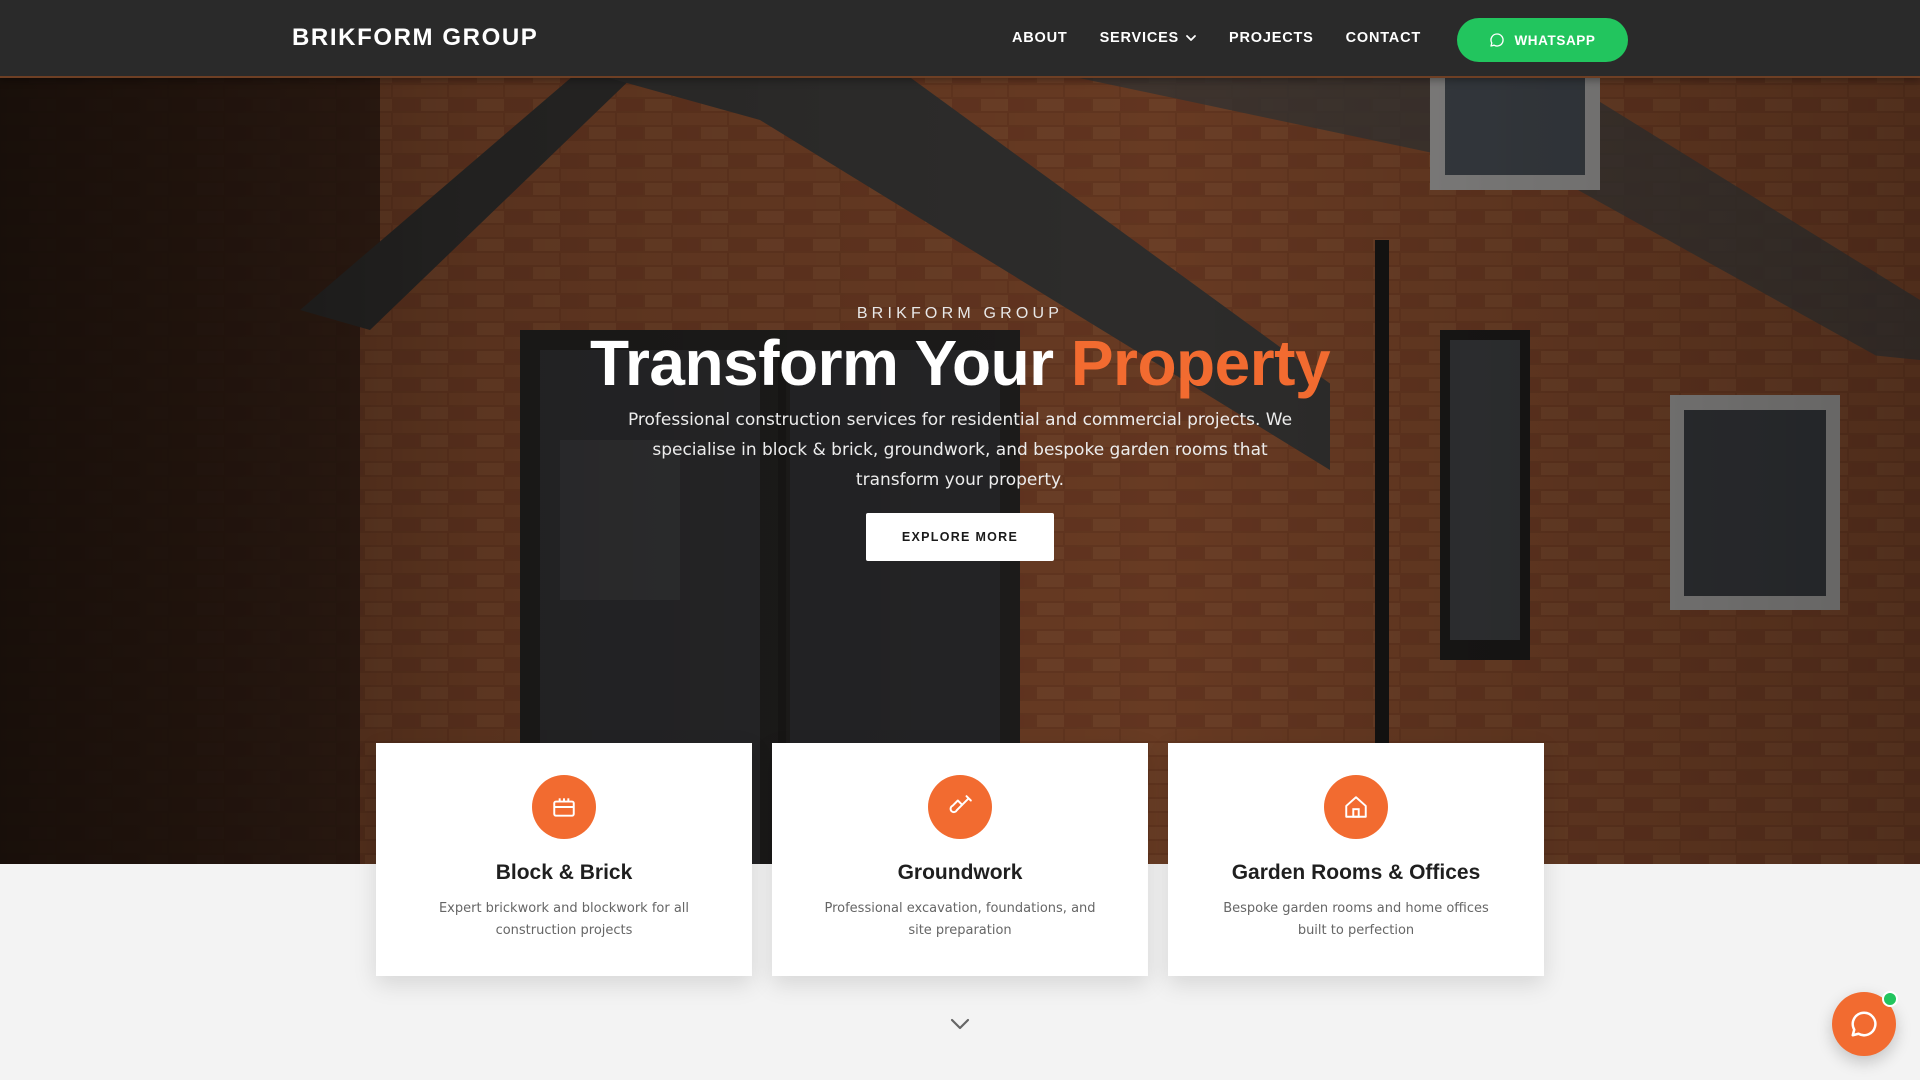  I want to click on online-status-dot, so click(1890, 999).